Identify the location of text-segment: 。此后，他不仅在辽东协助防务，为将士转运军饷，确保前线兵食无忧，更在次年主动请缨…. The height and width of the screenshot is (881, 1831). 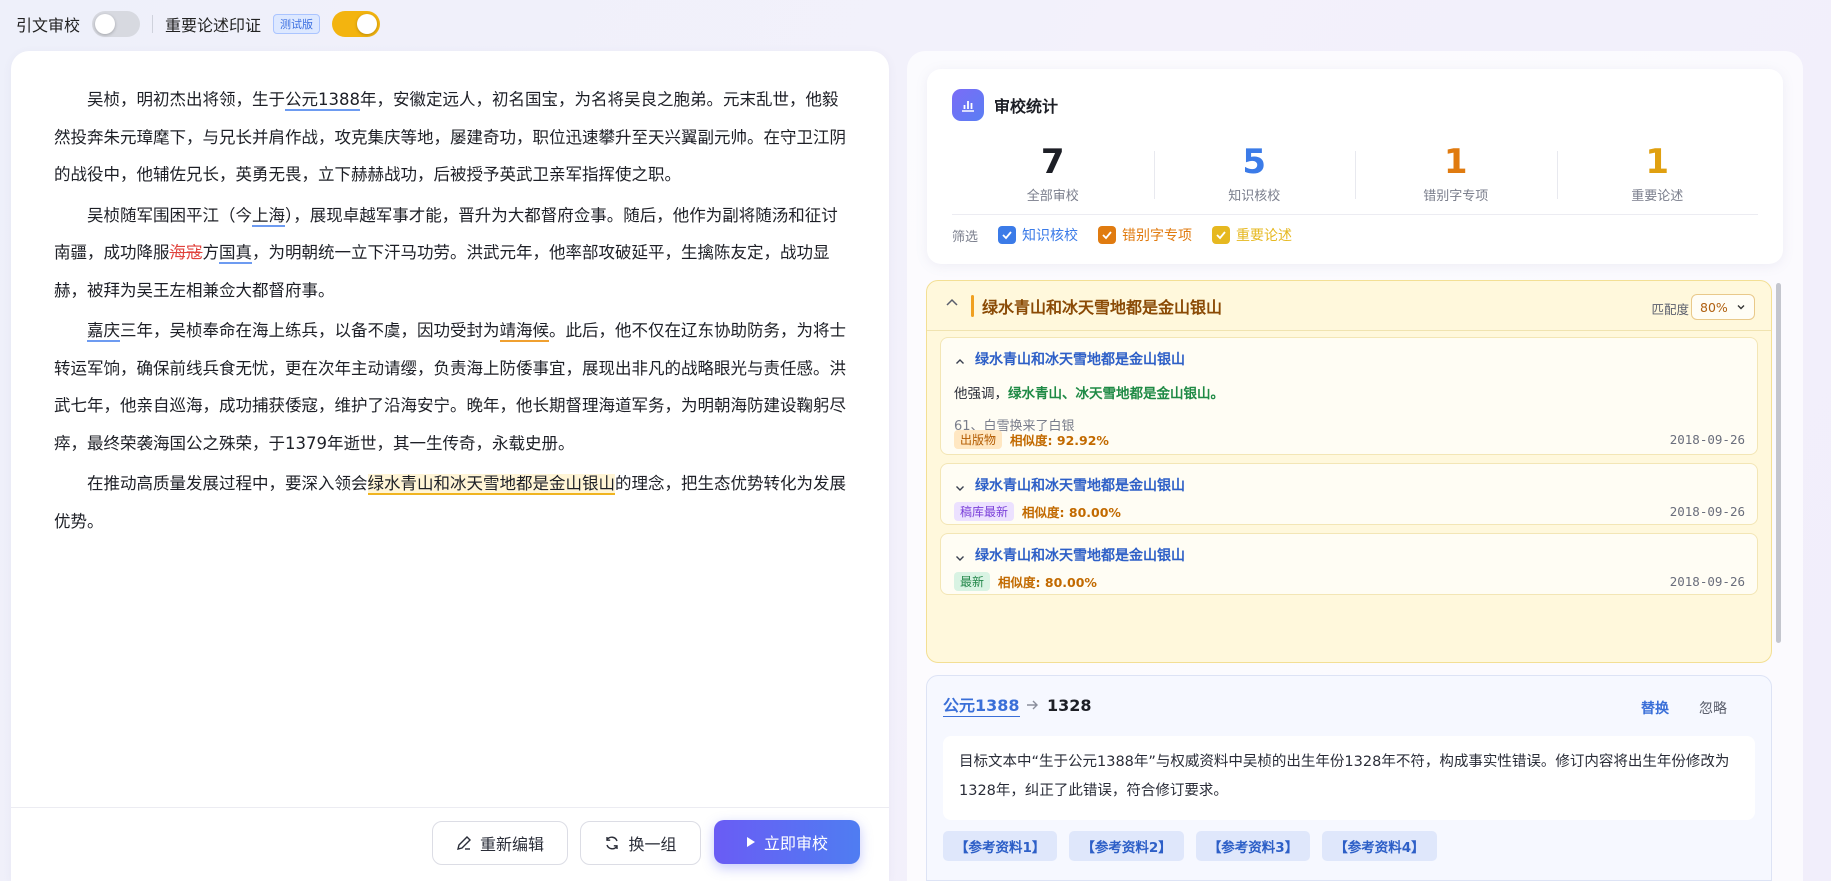
(450, 387).